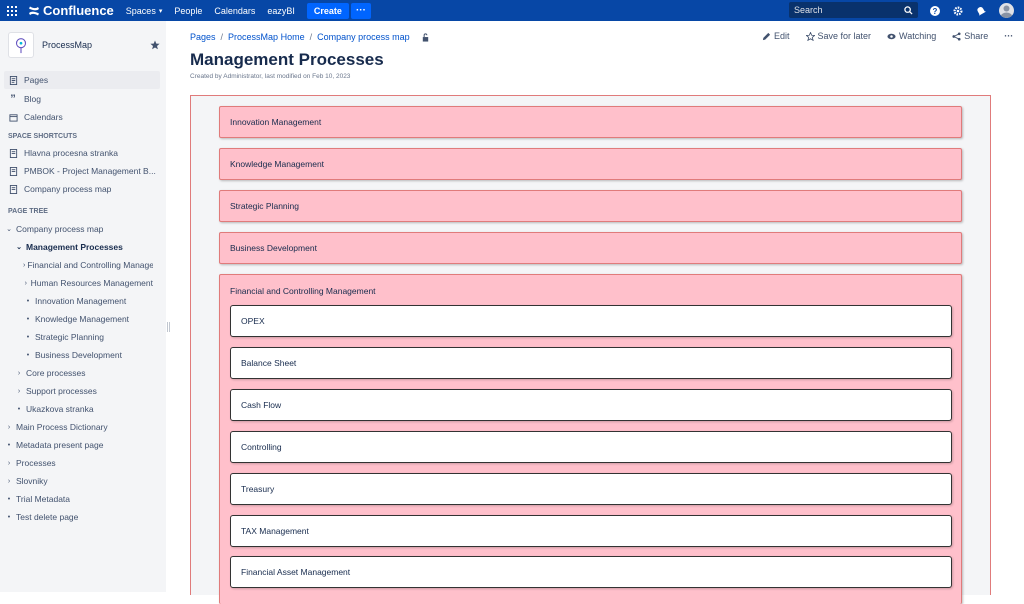 Image resolution: width=1024 pixels, height=604 pixels. What do you see at coordinates (981, 11) in the screenshot?
I see `notifications-icon` at bounding box center [981, 11].